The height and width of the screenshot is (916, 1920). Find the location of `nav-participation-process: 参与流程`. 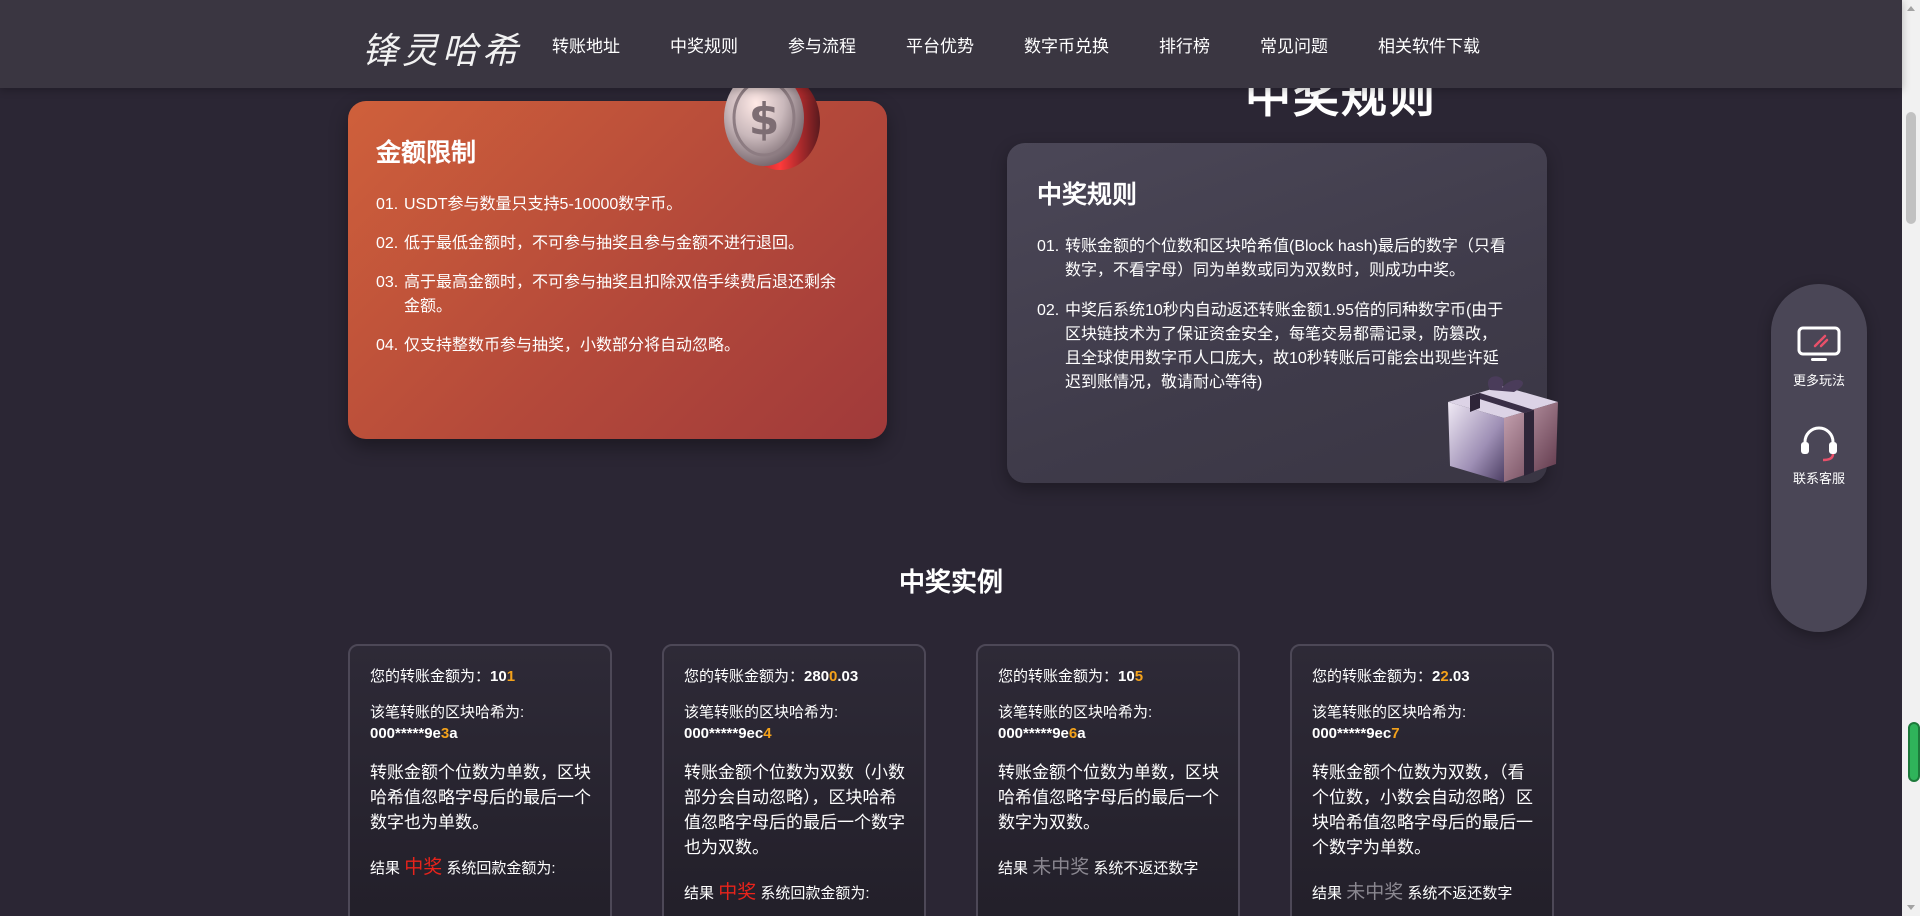

nav-participation-process: 参与流程 is located at coordinates (822, 44).